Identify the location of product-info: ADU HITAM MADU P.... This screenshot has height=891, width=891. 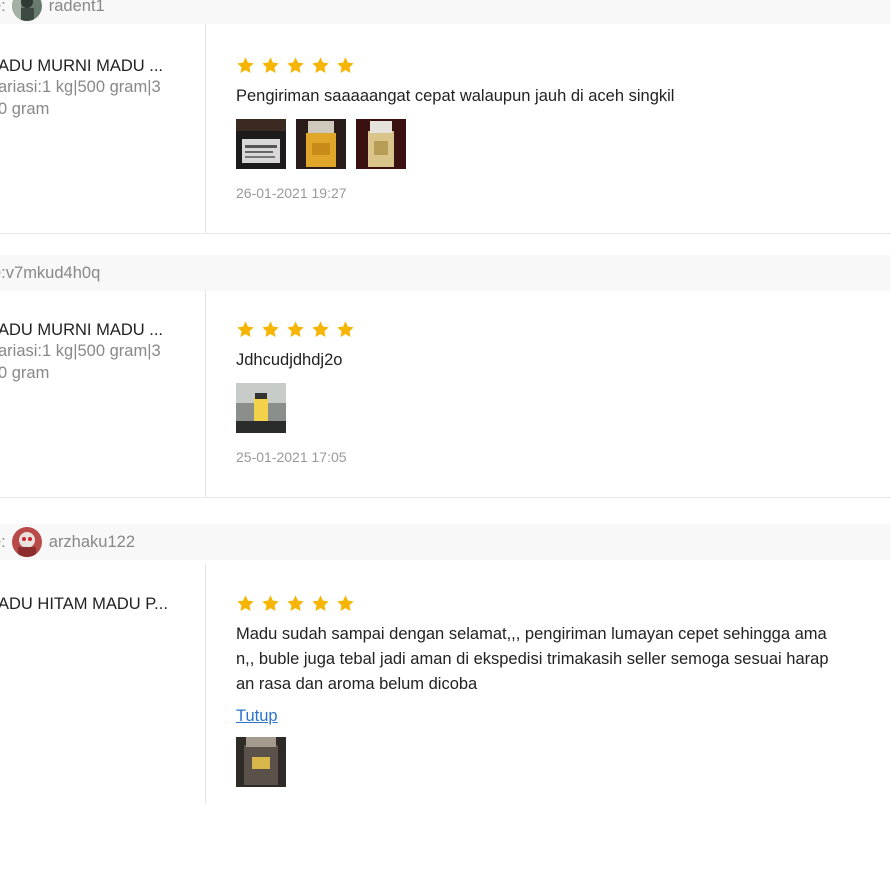
(103, 683).